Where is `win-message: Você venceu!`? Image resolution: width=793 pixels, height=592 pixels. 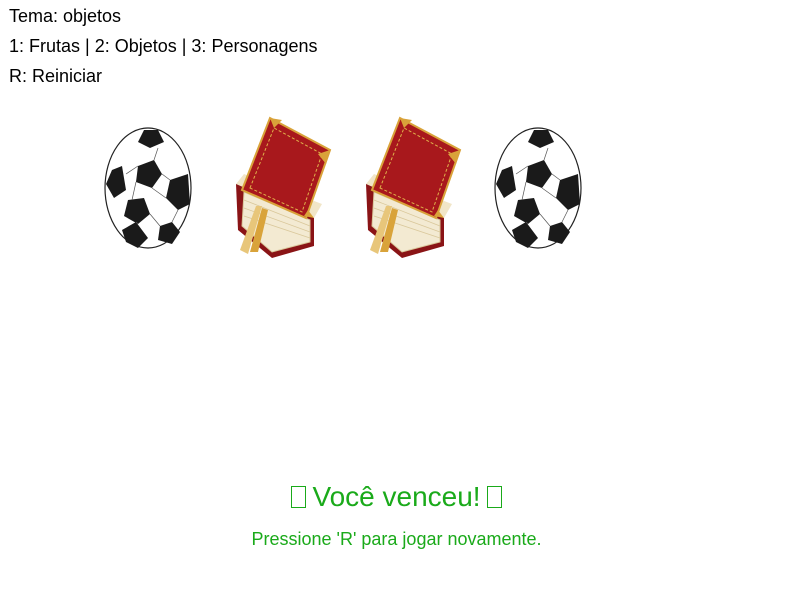
win-message: Você venceu! is located at coordinates (396, 497).